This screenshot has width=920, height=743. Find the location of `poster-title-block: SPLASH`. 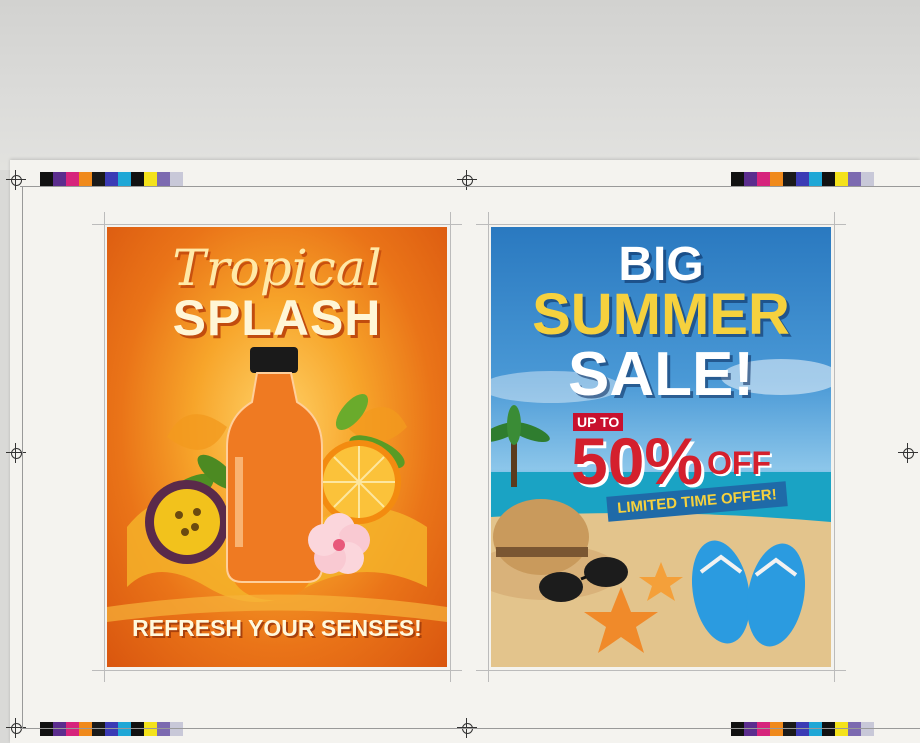

poster-title-block: SPLASH is located at coordinates (277, 318).